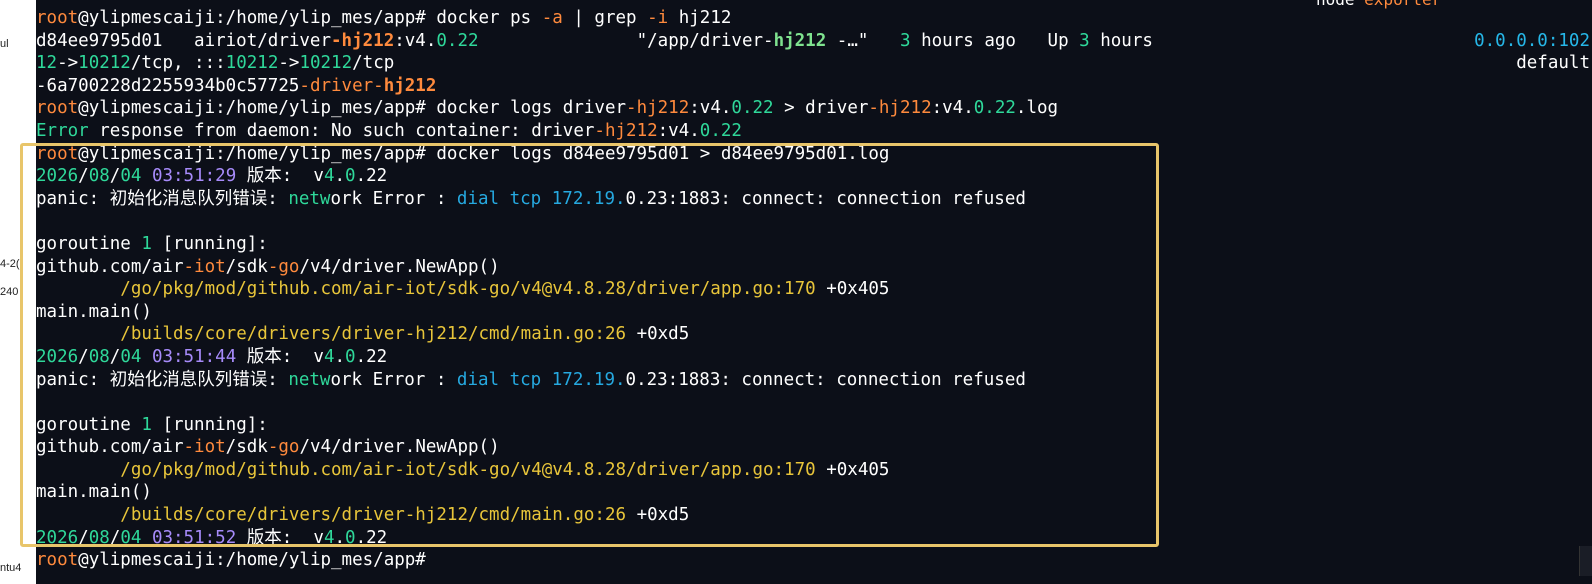 This screenshot has height=584, width=1592. I want to click on line-segment: 4, so click(329, 176).